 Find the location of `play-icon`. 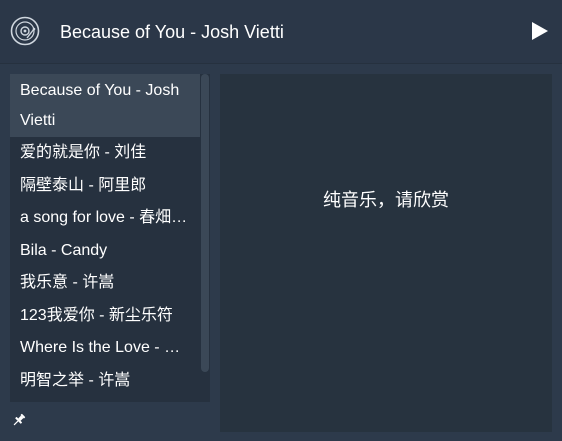

play-icon is located at coordinates (540, 31).